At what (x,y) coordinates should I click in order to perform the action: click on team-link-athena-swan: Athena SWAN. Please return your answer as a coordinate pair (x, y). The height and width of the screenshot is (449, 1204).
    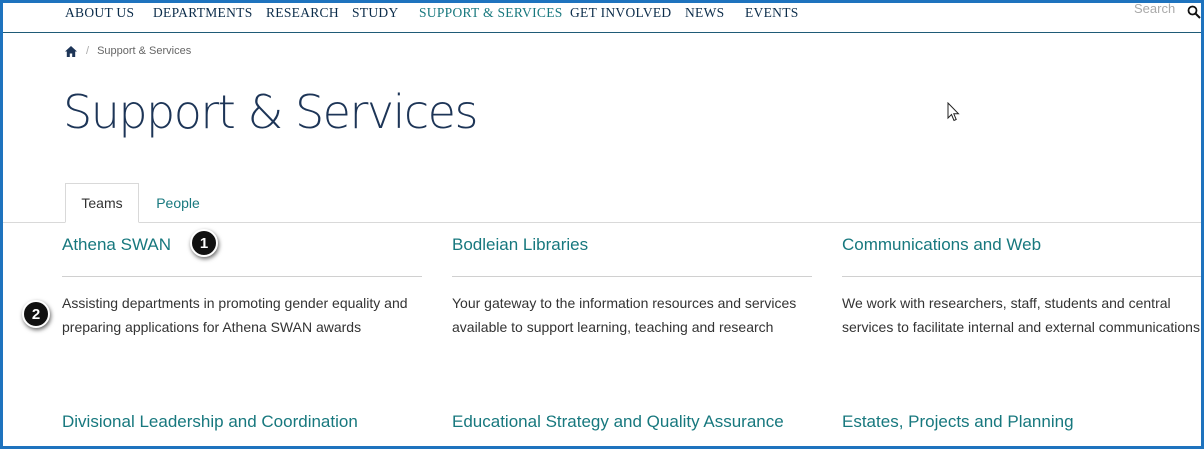
    Looking at the image, I should click on (242, 245).